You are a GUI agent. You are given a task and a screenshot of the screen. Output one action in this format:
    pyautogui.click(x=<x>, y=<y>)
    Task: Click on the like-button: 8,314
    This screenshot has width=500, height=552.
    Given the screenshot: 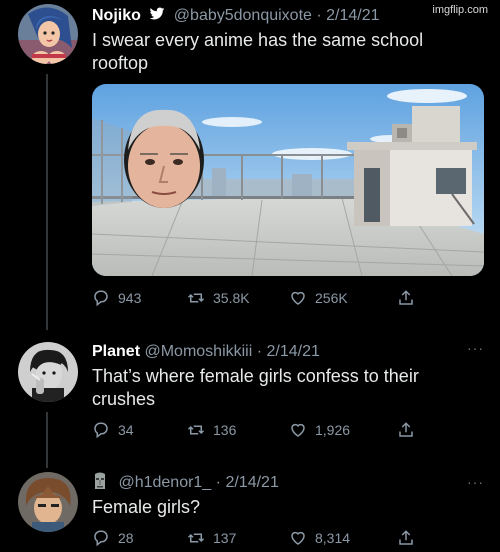 What is the action you would take?
    pyautogui.click(x=343, y=538)
    